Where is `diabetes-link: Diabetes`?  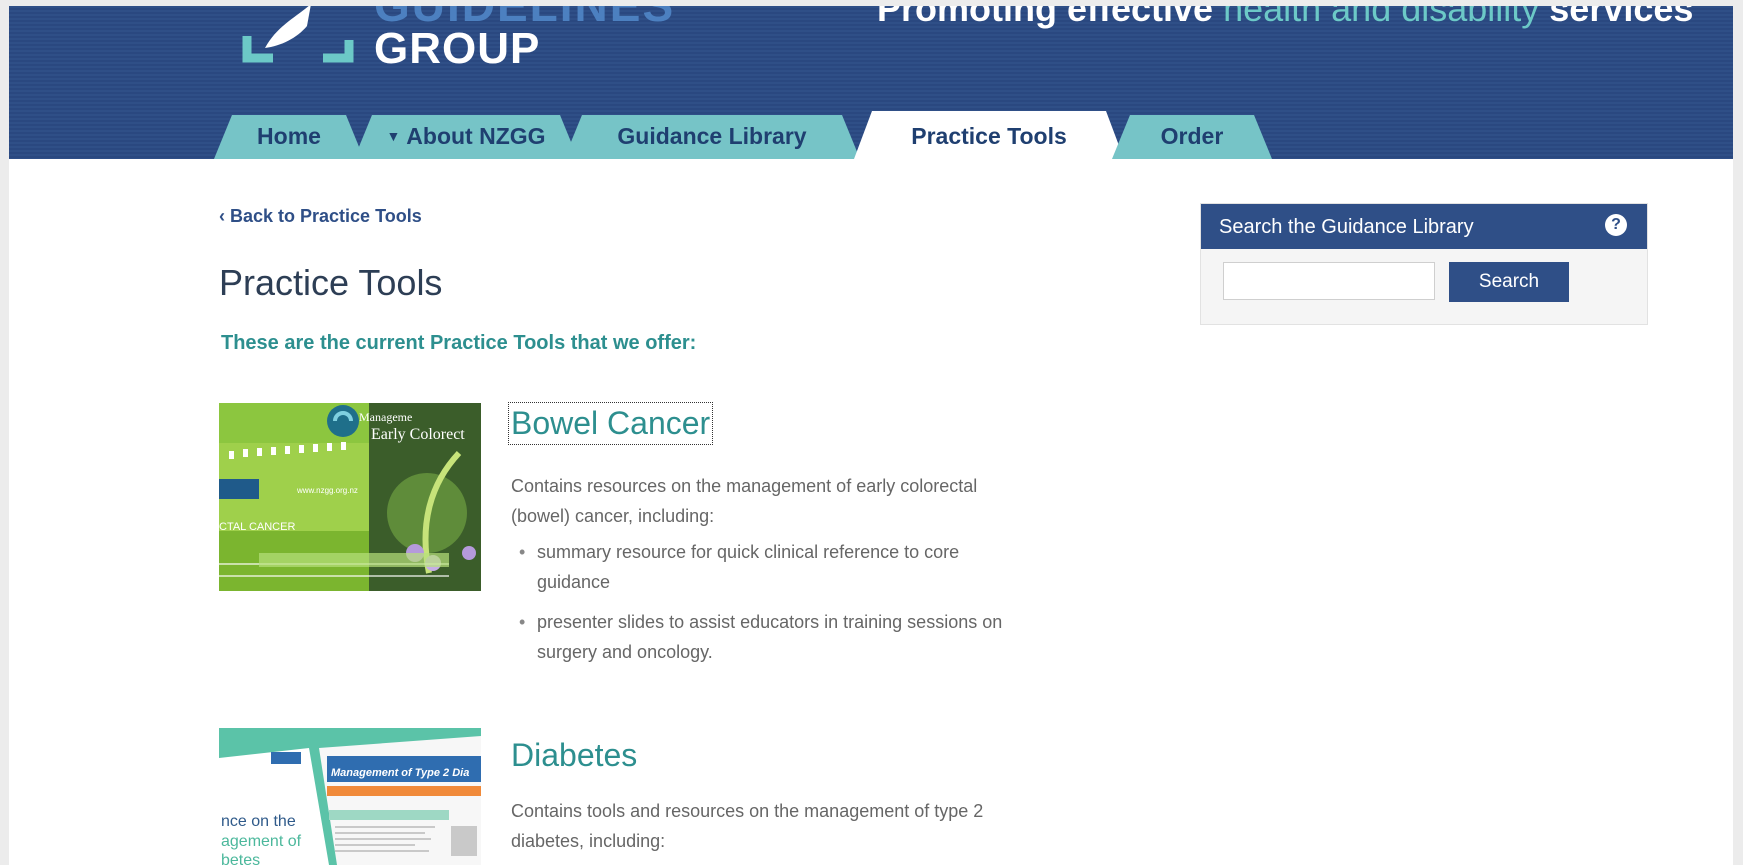
diabetes-link: Diabetes is located at coordinates (574, 755).